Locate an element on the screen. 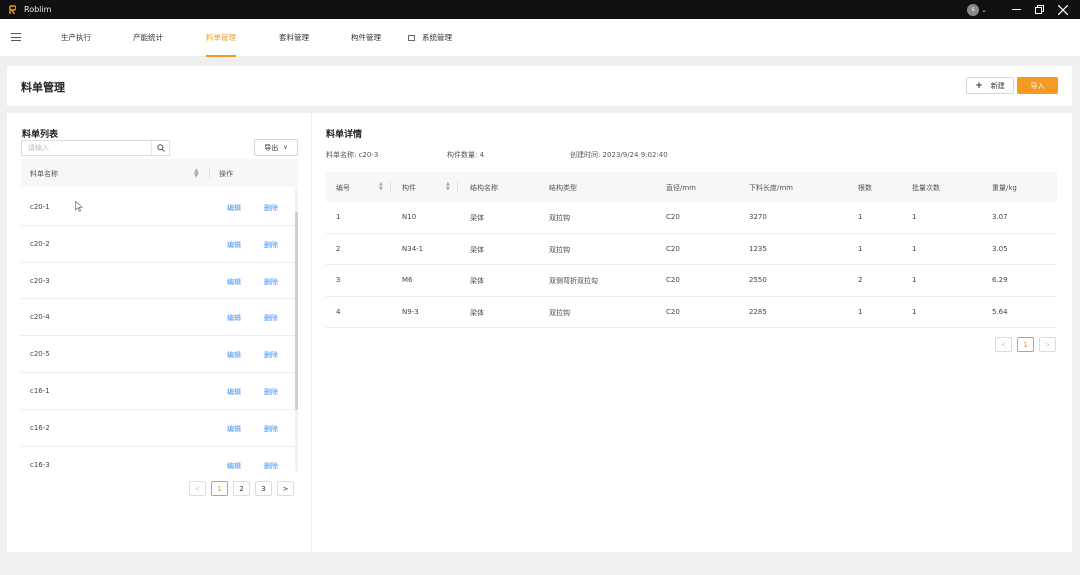 The width and height of the screenshot is (1080, 575). search-icon is located at coordinates (160, 148).